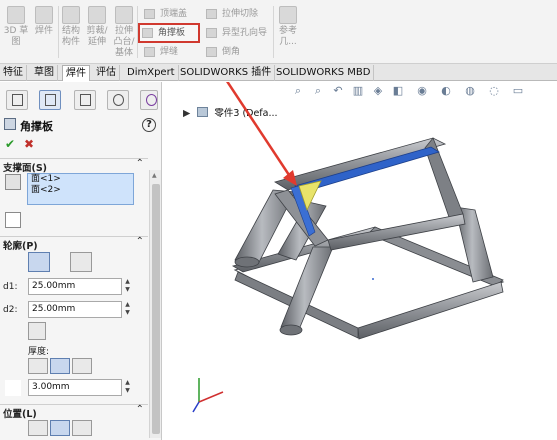 Image resolution: width=557 pixels, height=440 pixels. What do you see at coordinates (20, 414) in the screenshot?
I see `position-label: 位置(L)` at bounding box center [20, 414].